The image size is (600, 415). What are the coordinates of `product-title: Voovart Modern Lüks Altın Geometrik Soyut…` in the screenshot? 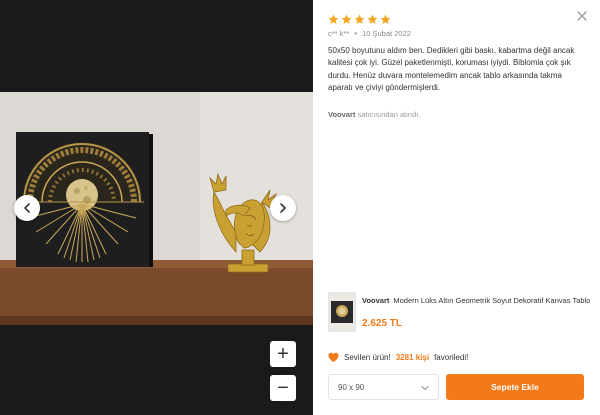 It's located at (478, 300).